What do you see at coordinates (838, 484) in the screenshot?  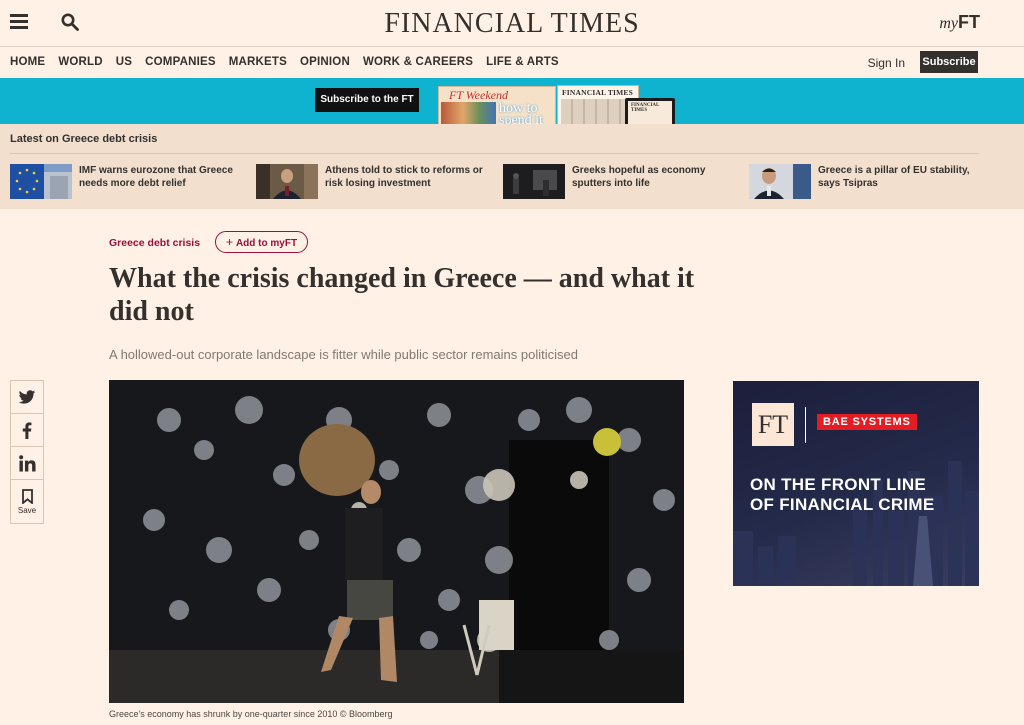 I see `ad-headline-line1: ON THE FRONT LINE` at bounding box center [838, 484].